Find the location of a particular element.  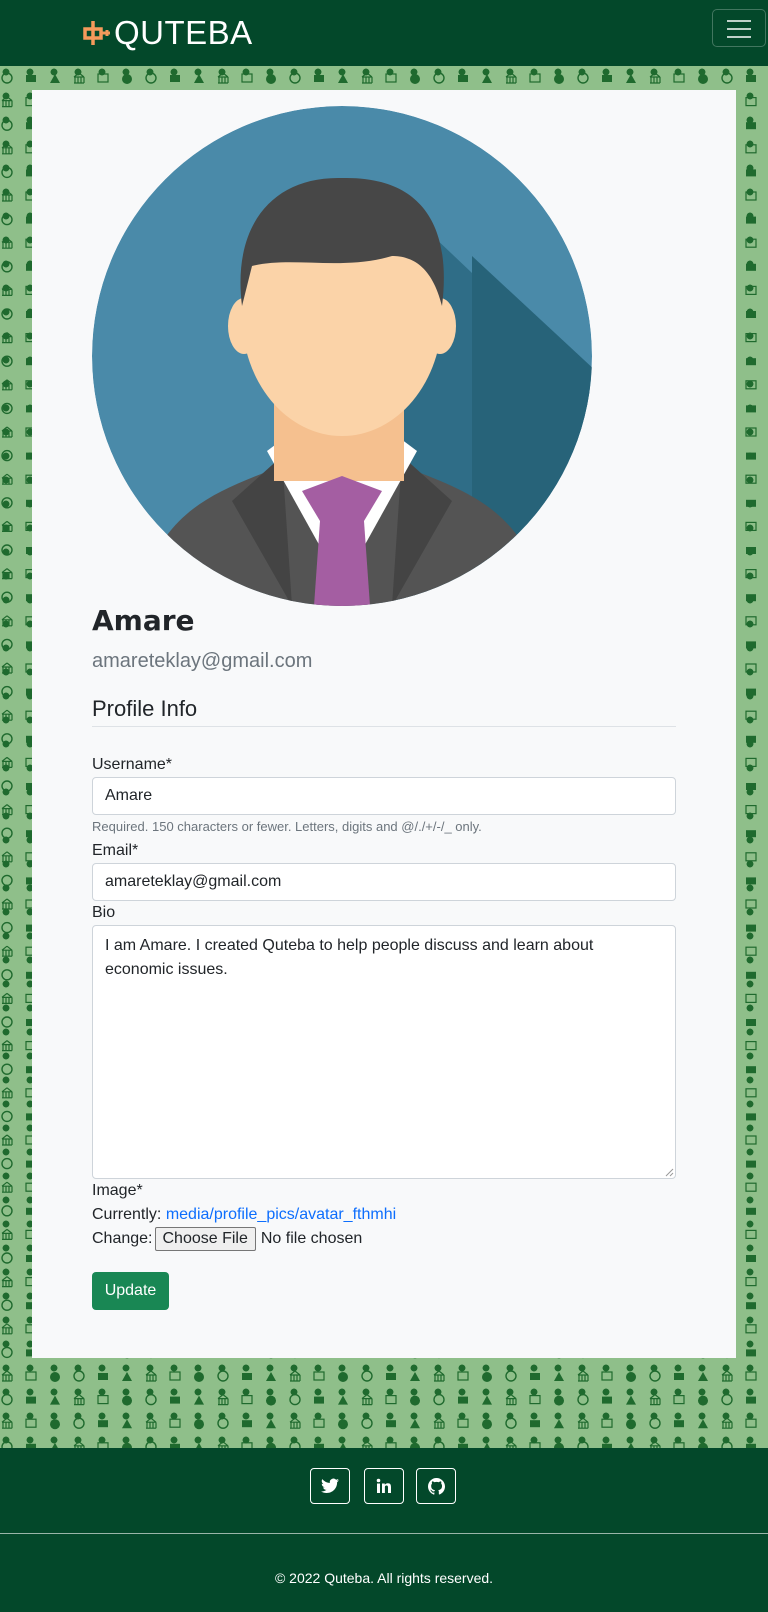

copyright-icon: © is located at coordinates (280, 1578).